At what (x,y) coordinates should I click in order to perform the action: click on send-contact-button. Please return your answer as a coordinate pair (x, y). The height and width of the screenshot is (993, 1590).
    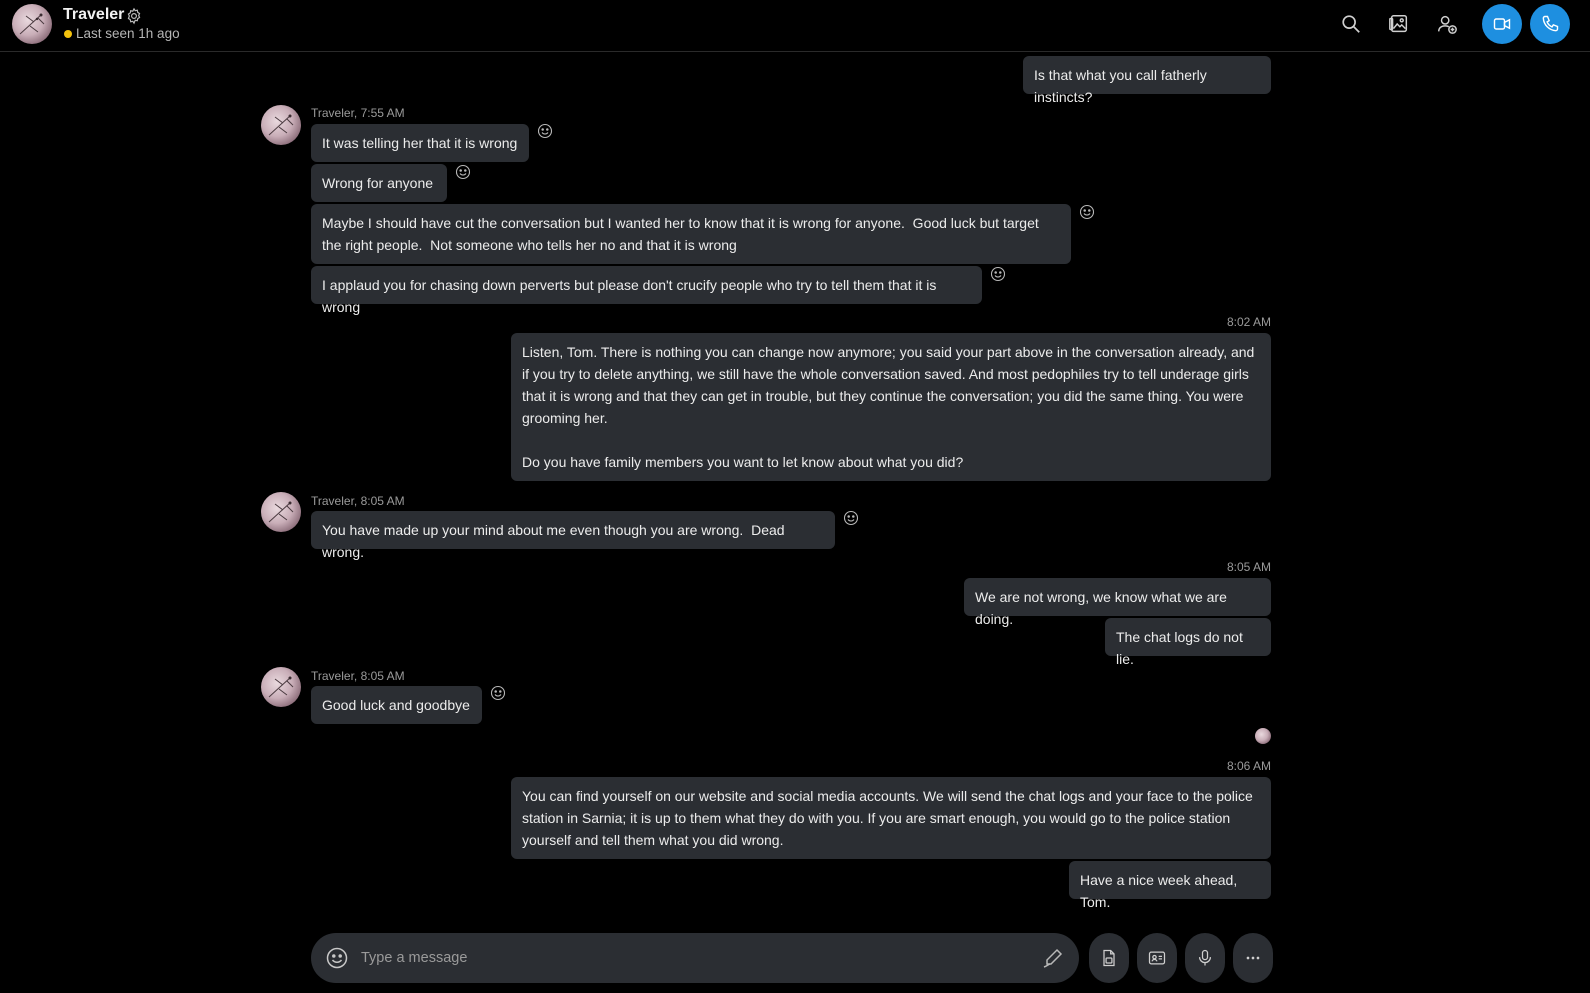
    Looking at the image, I should click on (1157, 958).